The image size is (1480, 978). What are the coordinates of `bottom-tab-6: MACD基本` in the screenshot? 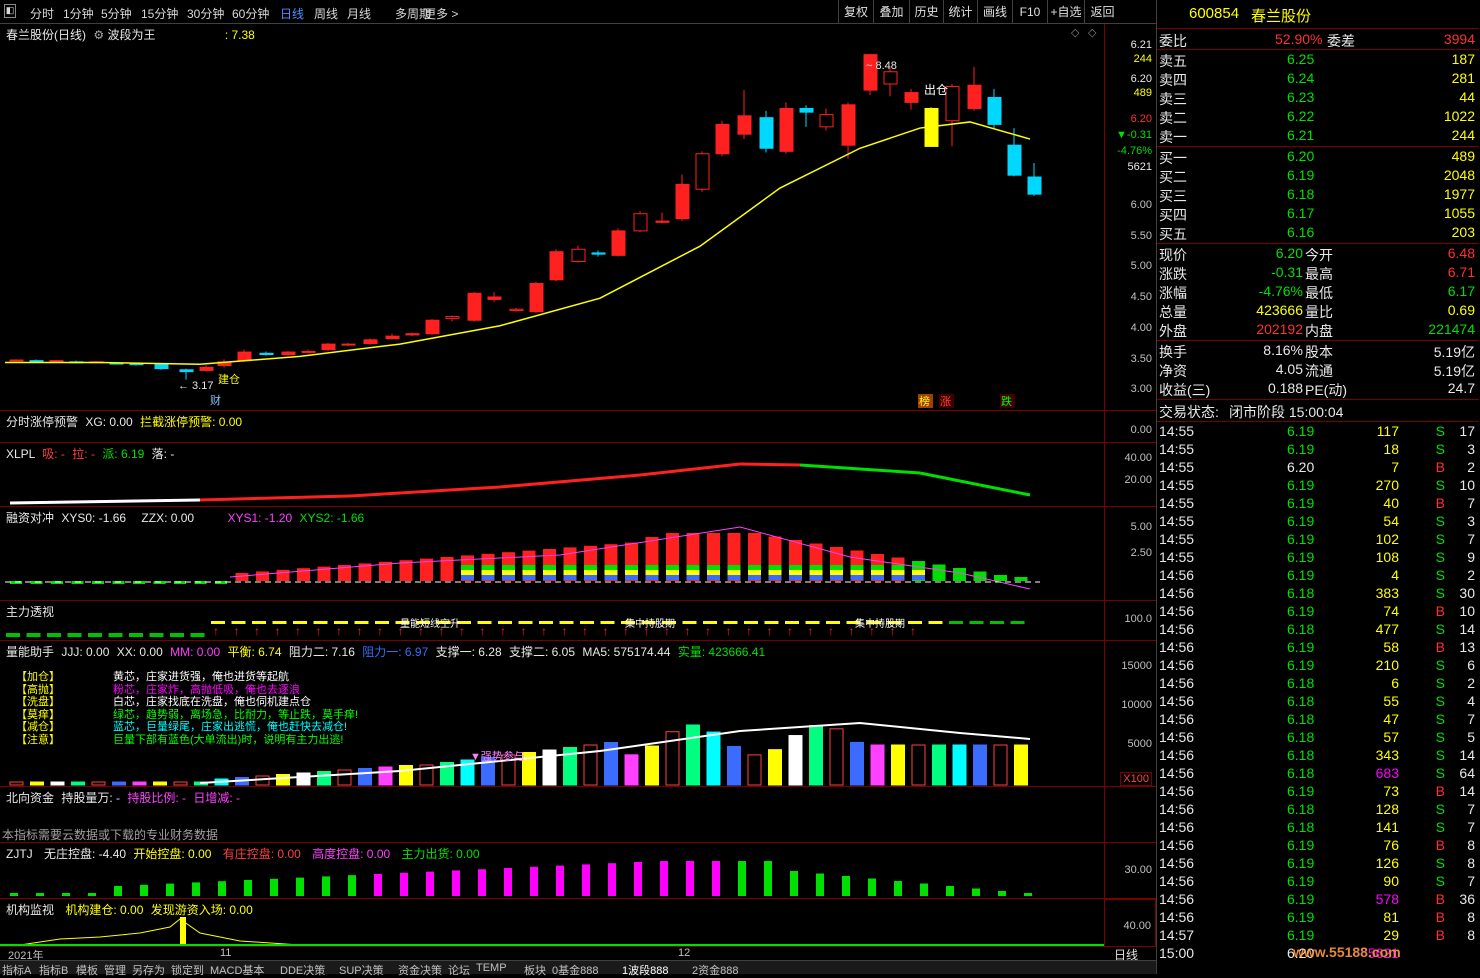 It's located at (237, 970).